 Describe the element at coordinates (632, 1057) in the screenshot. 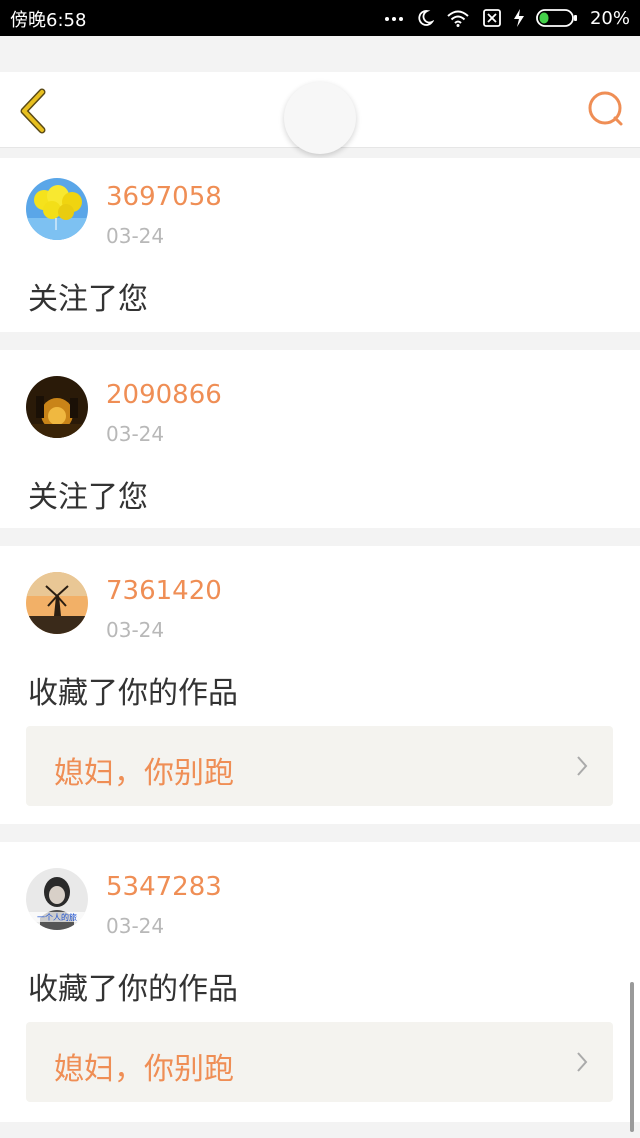

I see `scrollbar` at that location.